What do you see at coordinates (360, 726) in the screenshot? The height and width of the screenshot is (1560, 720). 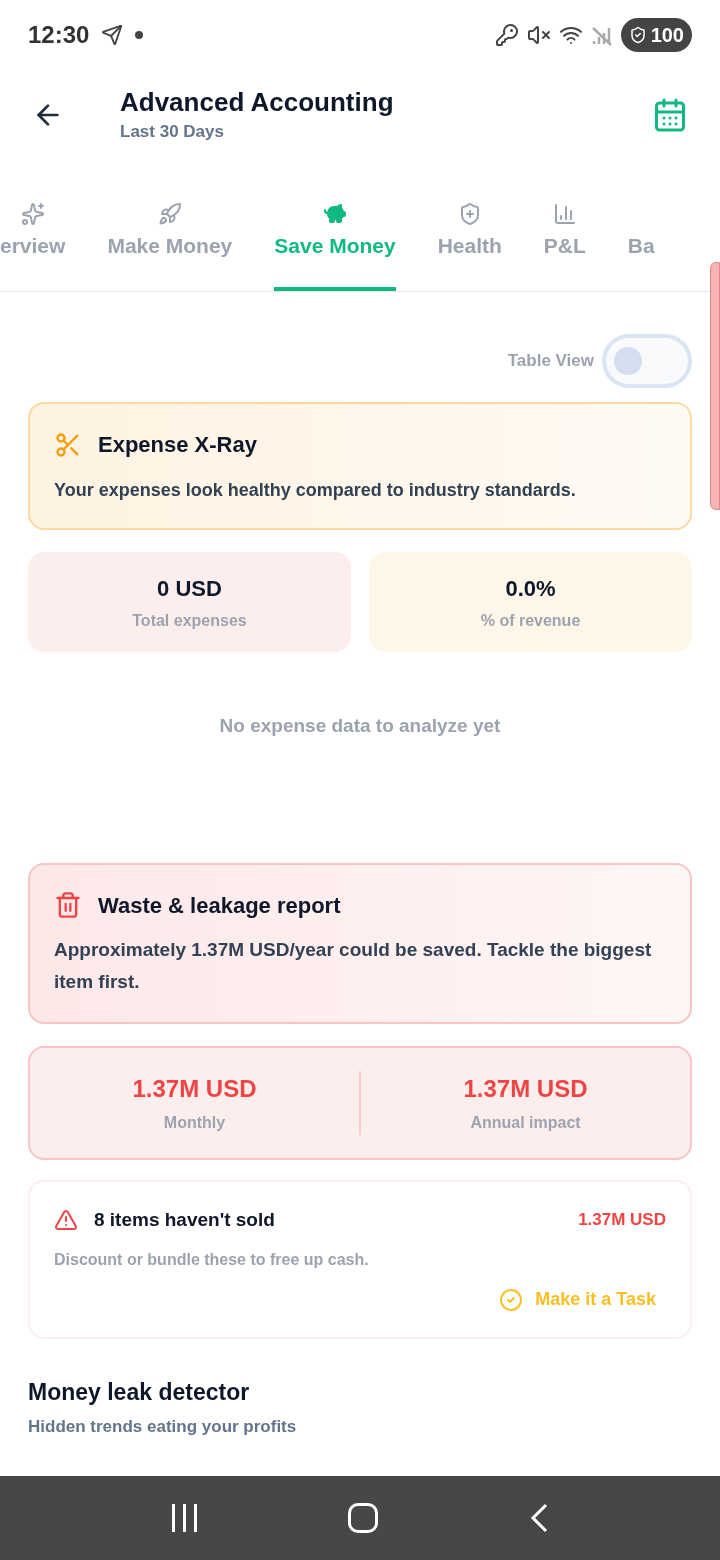 I see `empty-message: No expense data to analyze yet` at bounding box center [360, 726].